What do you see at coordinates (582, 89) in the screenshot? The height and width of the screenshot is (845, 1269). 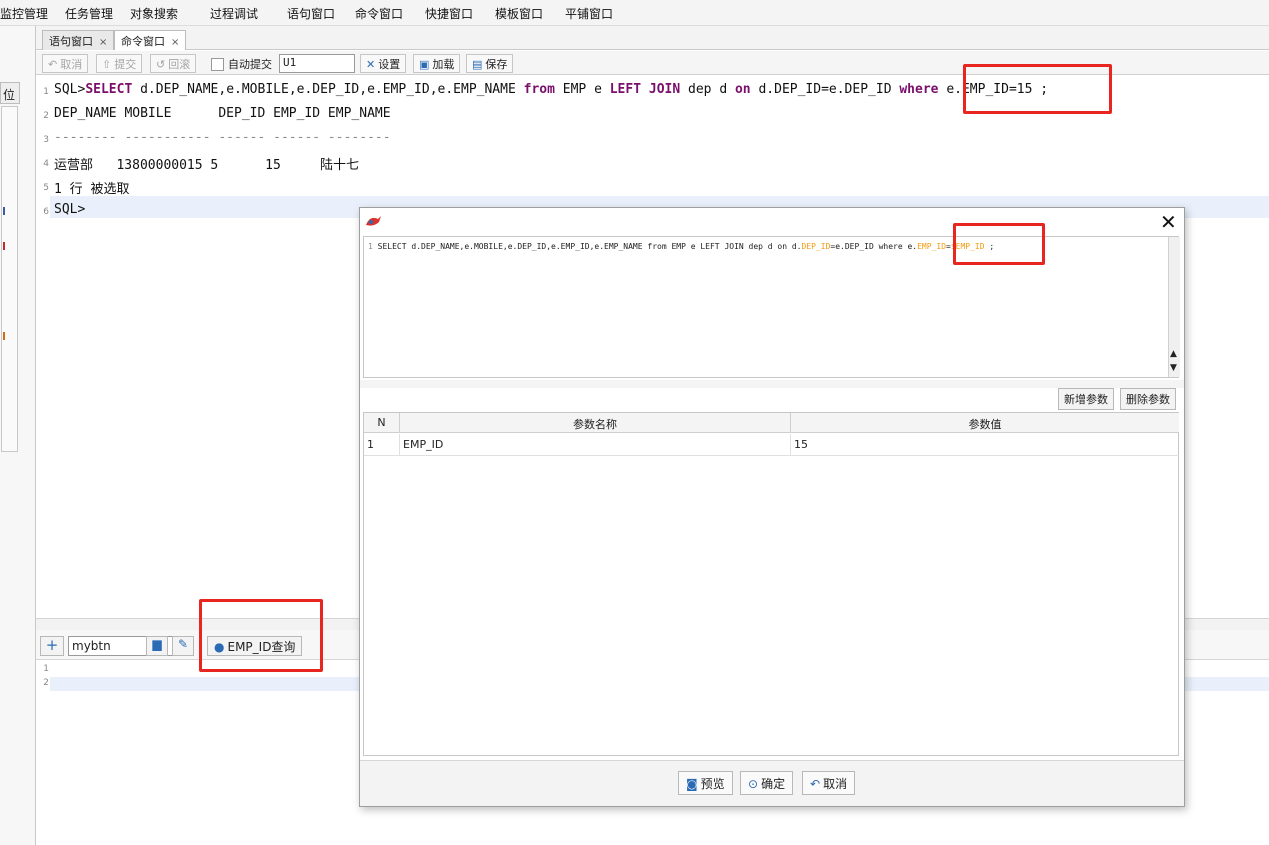 I see `sql-text: EMP e` at bounding box center [582, 89].